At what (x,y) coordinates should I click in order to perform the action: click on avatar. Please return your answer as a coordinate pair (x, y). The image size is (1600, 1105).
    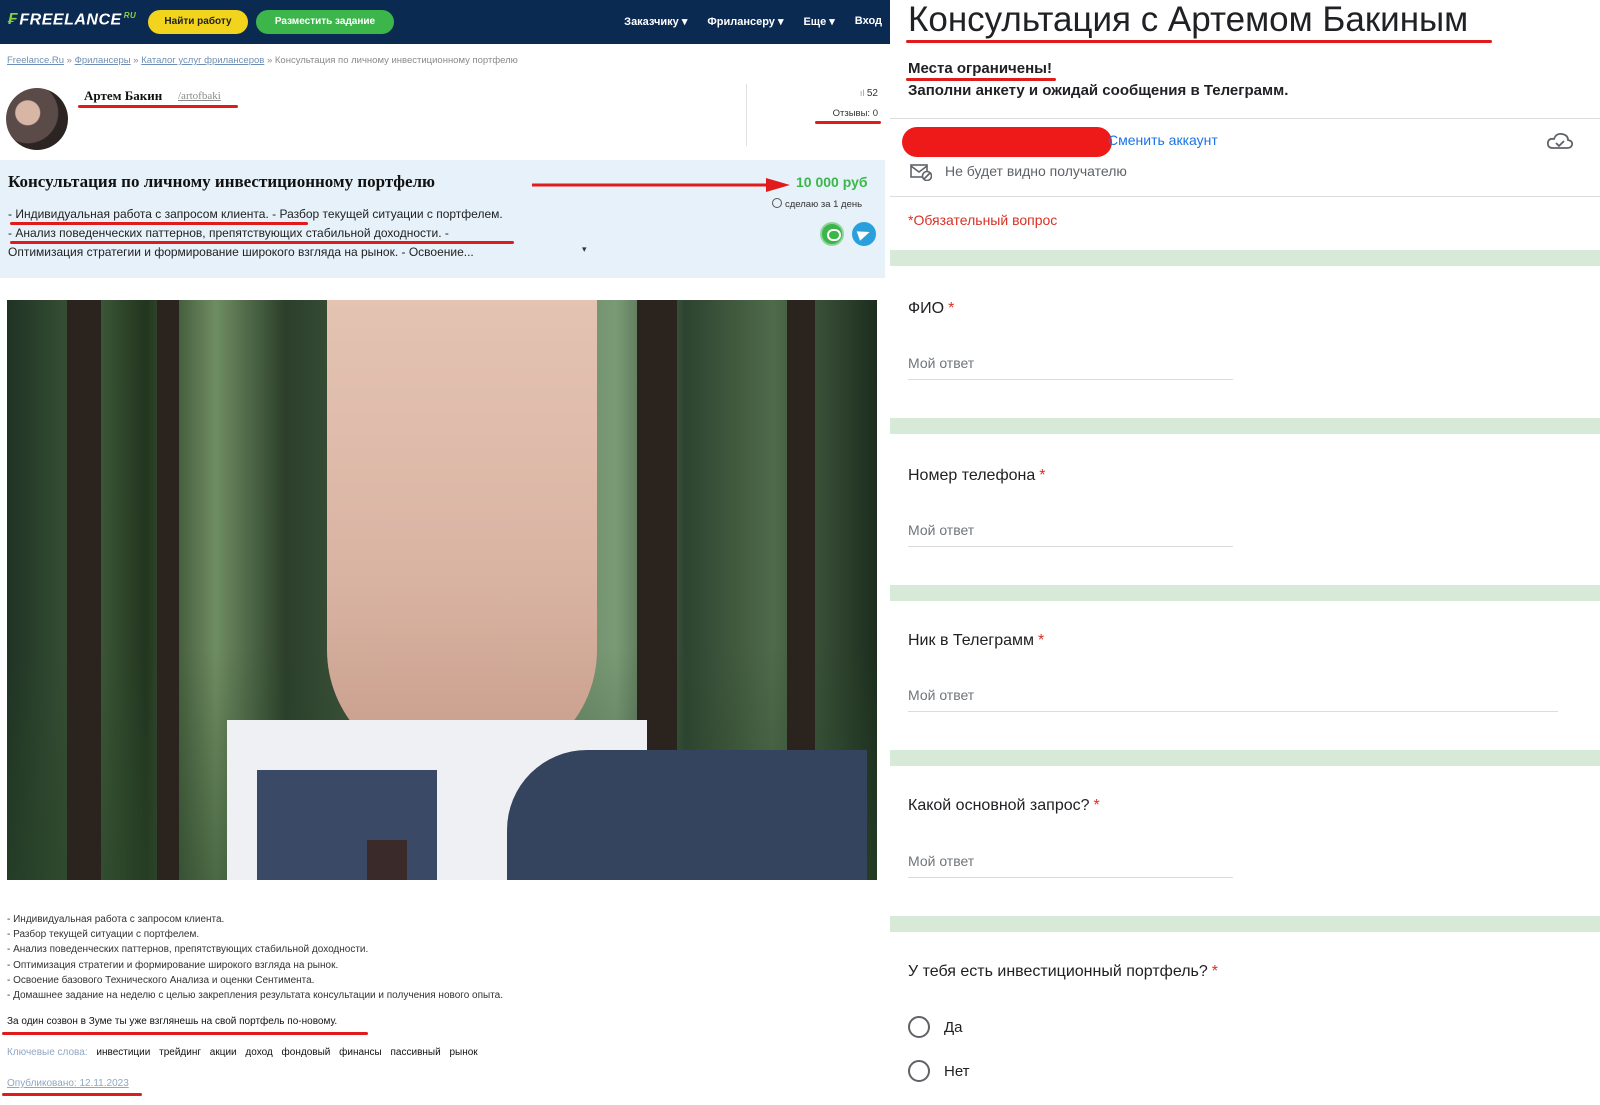
    Looking at the image, I should click on (37, 119).